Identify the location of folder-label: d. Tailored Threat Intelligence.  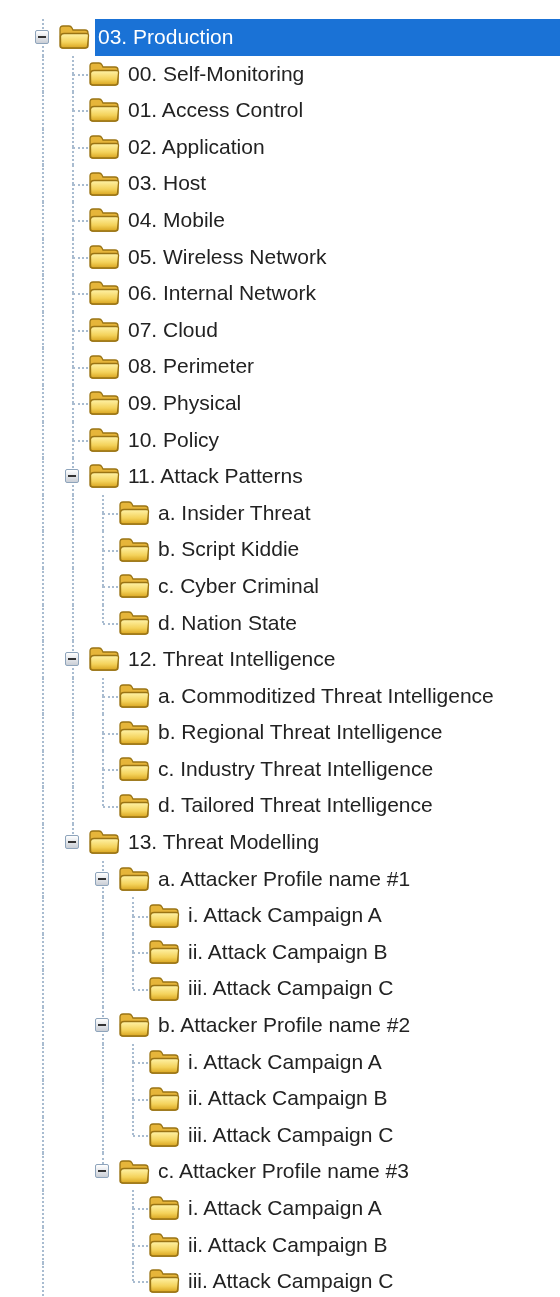
(357, 806).